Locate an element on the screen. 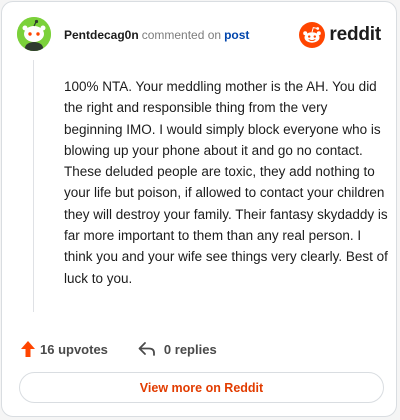 This screenshot has height=420, width=400. comment-header: Pentdecag0n commented on post is located at coordinates (156, 35).